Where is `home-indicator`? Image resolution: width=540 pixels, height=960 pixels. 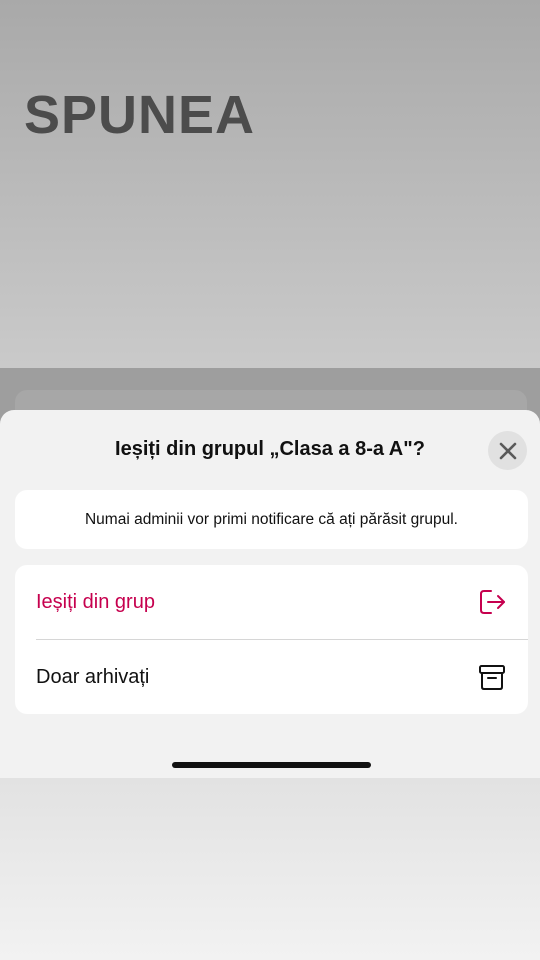 home-indicator is located at coordinates (271, 765).